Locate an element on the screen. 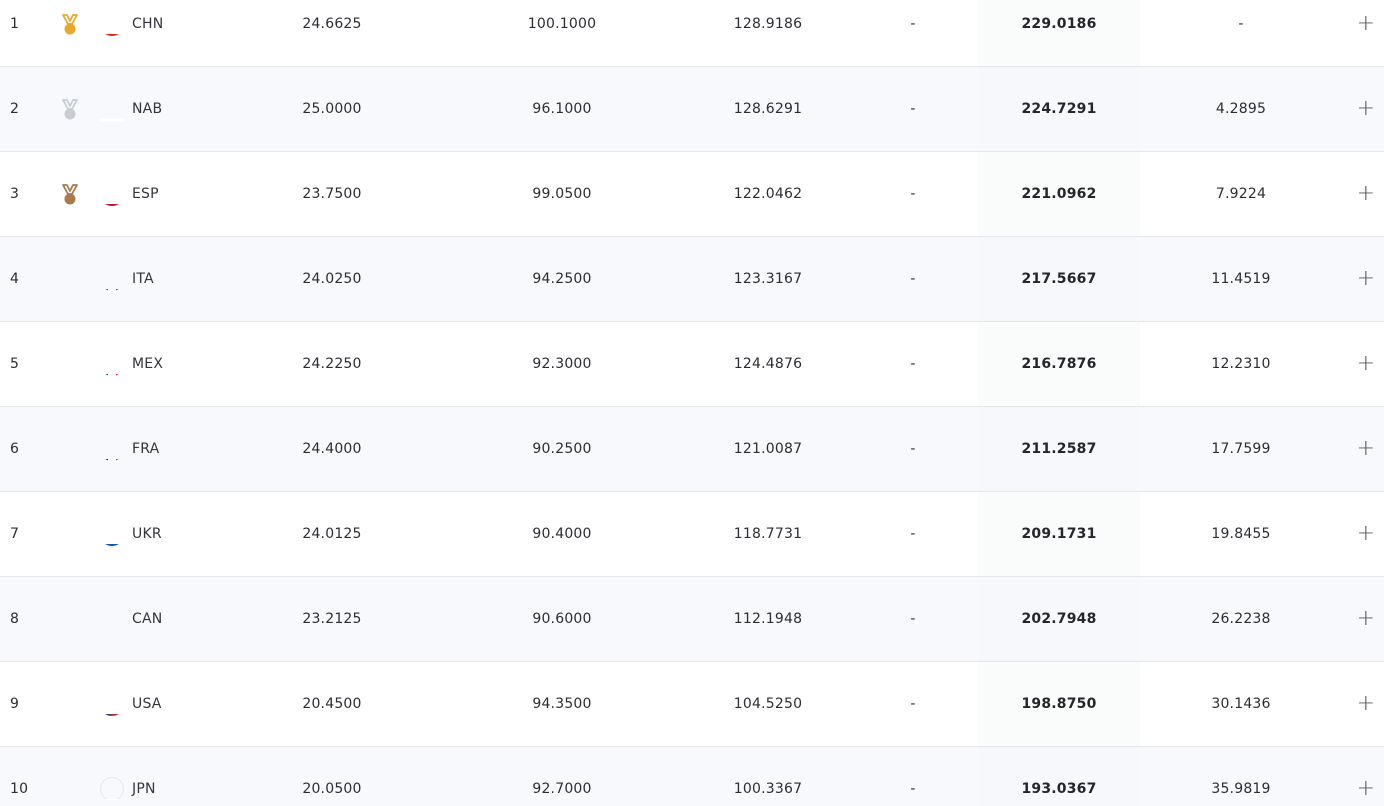  country-code: MEX is located at coordinates (148, 364).